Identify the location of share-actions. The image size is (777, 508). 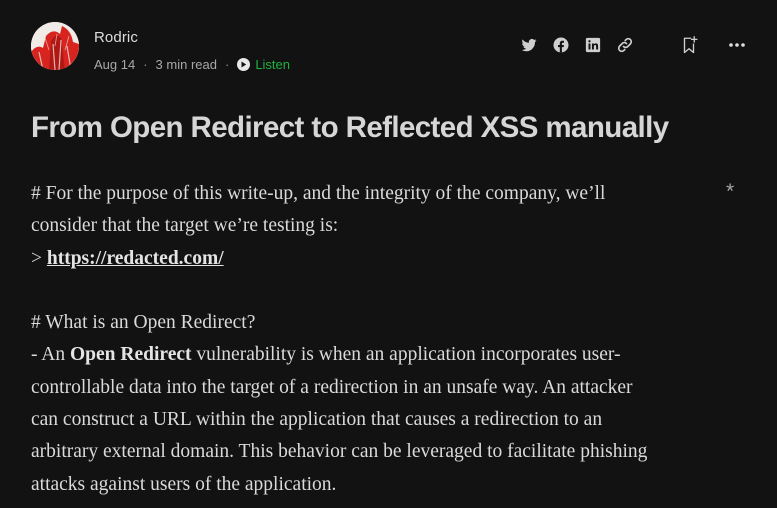
(633, 45).